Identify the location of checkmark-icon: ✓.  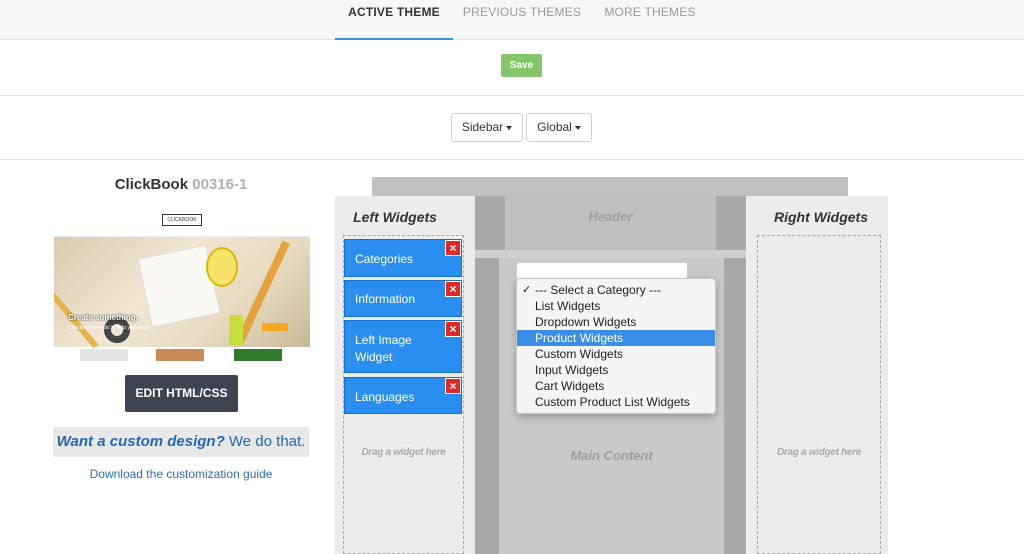
(527, 290).